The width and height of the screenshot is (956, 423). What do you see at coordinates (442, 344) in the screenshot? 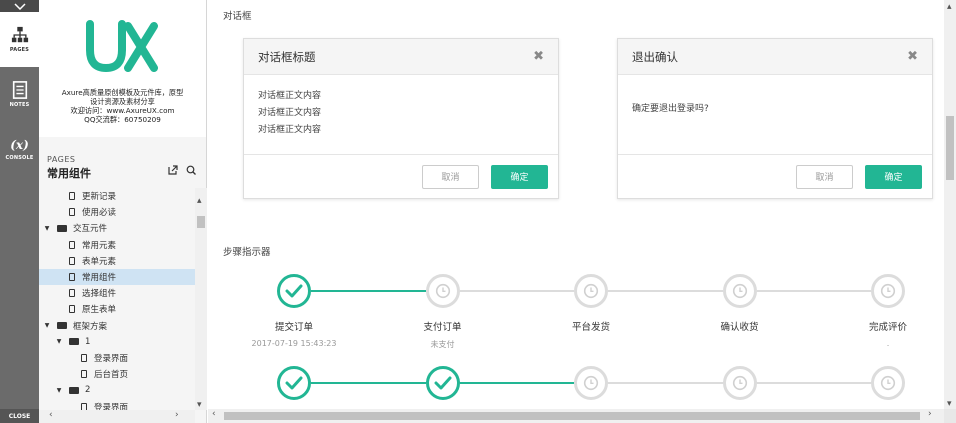
I see `step-subtext: 未支付` at bounding box center [442, 344].